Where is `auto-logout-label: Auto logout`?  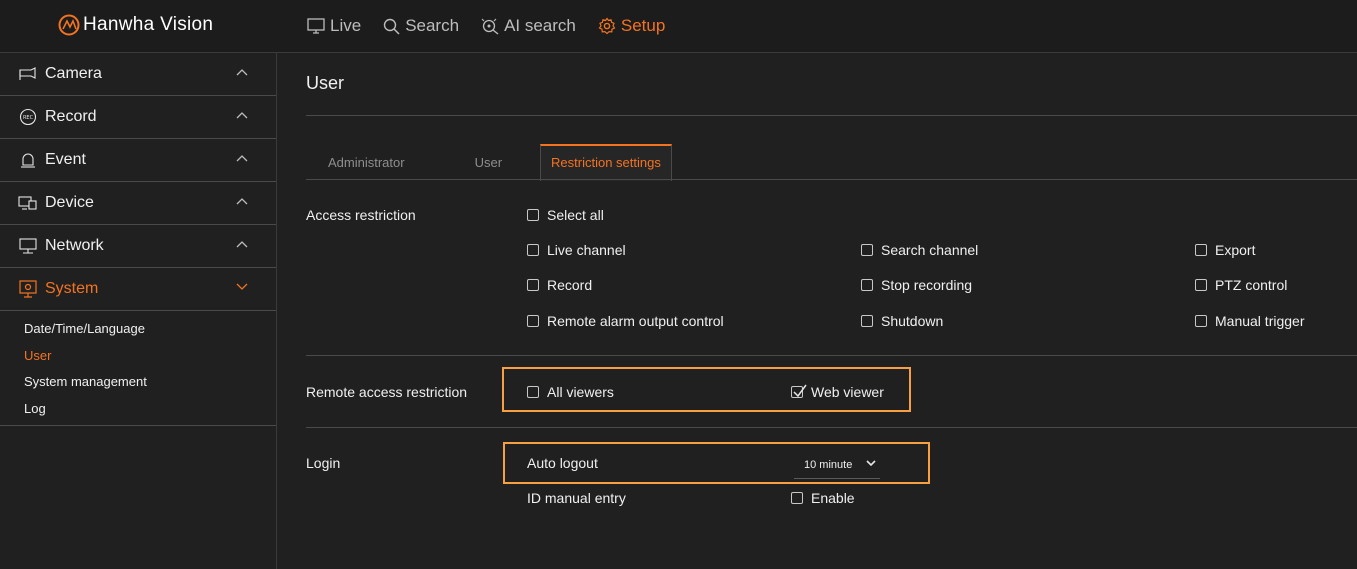 auto-logout-label: Auto logout is located at coordinates (562, 463).